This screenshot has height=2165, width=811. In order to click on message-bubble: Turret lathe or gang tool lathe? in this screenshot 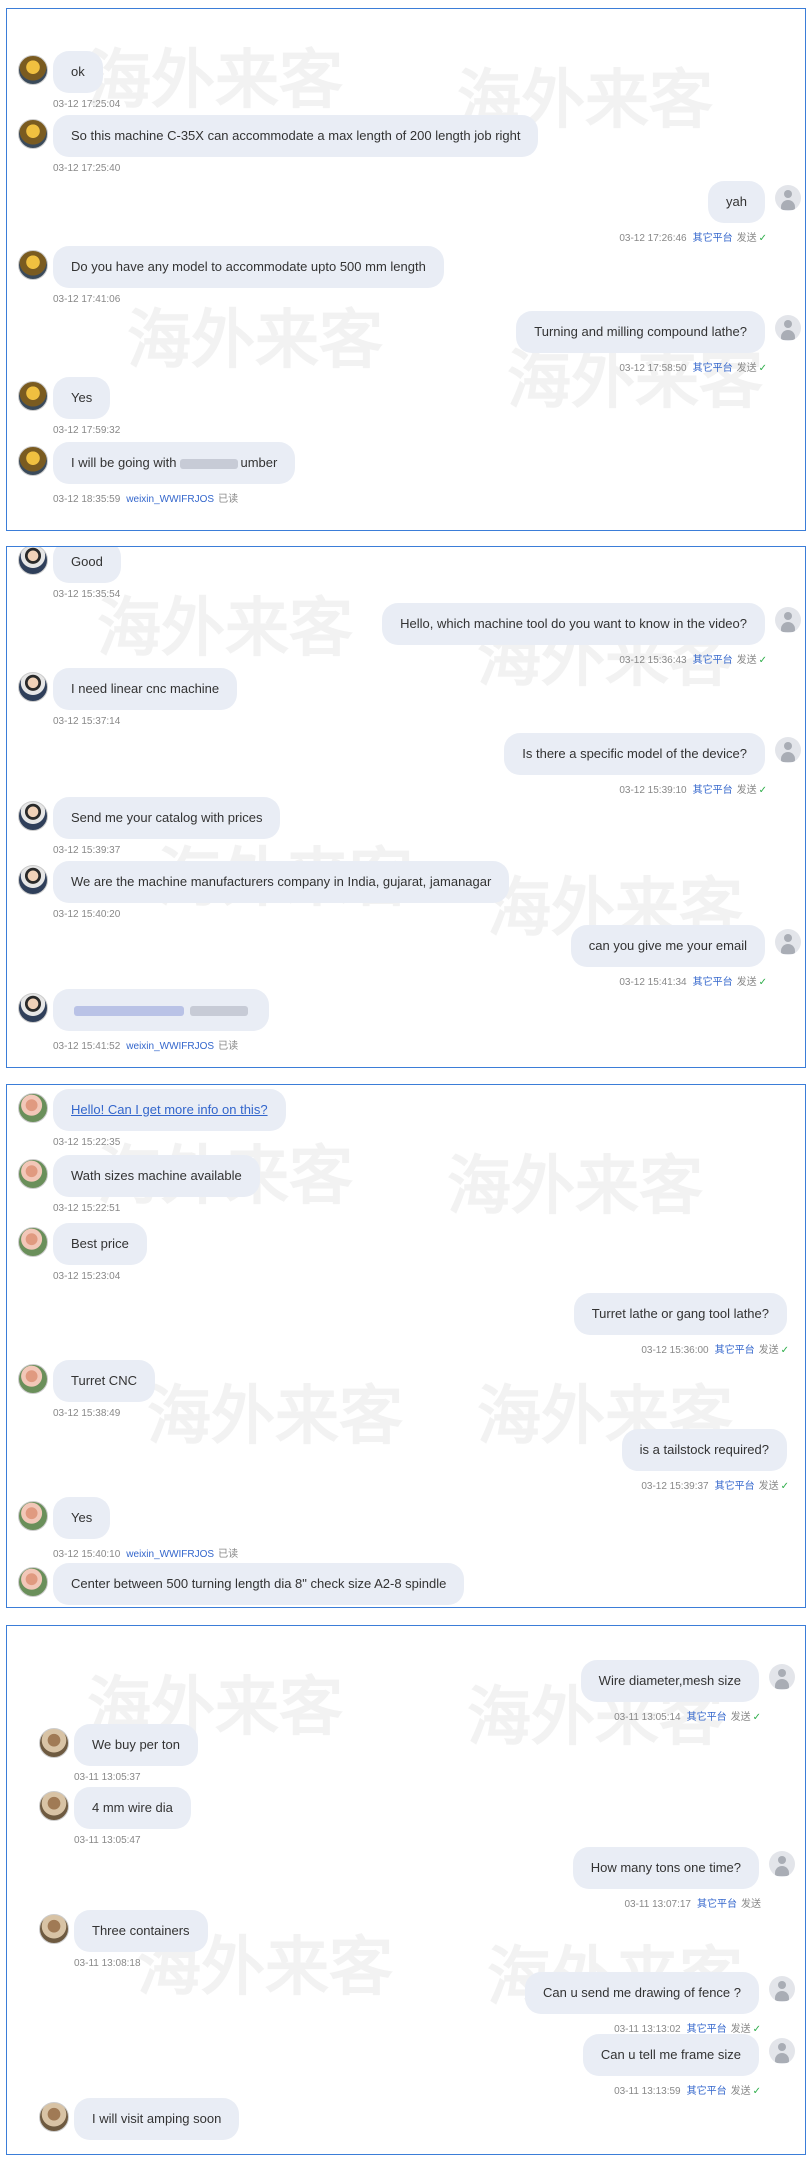, I will do `click(680, 1314)`.